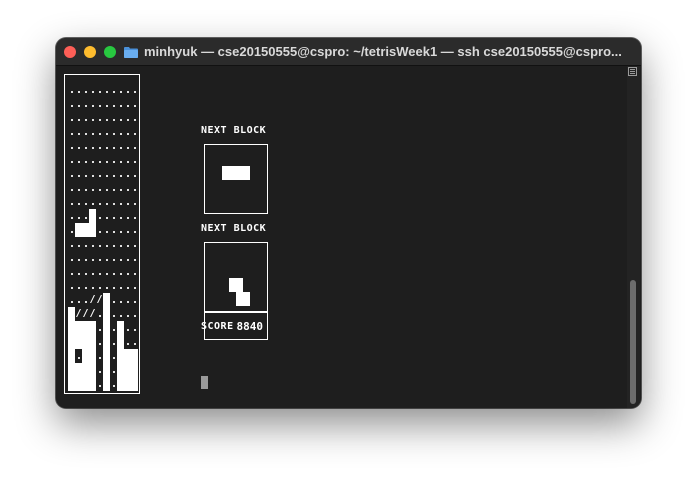 The height and width of the screenshot is (483, 697). Describe the element at coordinates (632, 71) in the screenshot. I see `scrollbar-menu-icon` at that location.